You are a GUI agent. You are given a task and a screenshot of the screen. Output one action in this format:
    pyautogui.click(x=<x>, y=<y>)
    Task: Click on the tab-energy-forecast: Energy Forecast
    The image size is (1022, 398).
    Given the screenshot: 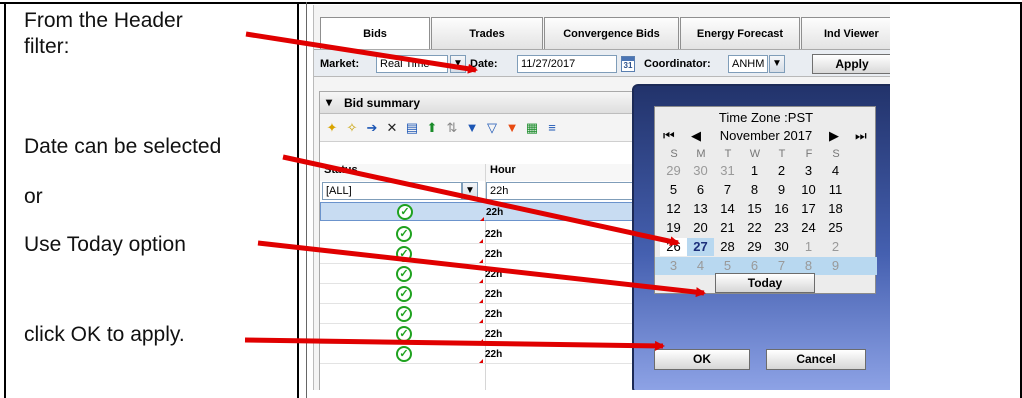 What is the action you would take?
    pyautogui.click(x=740, y=33)
    